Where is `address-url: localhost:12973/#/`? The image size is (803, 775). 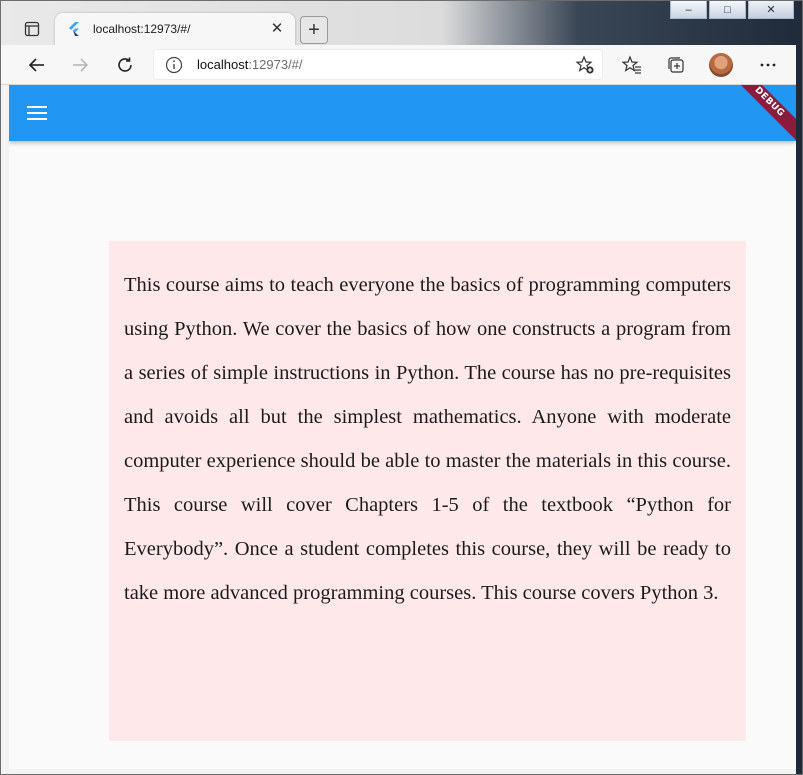
address-url: localhost:12973/#/ is located at coordinates (250, 64).